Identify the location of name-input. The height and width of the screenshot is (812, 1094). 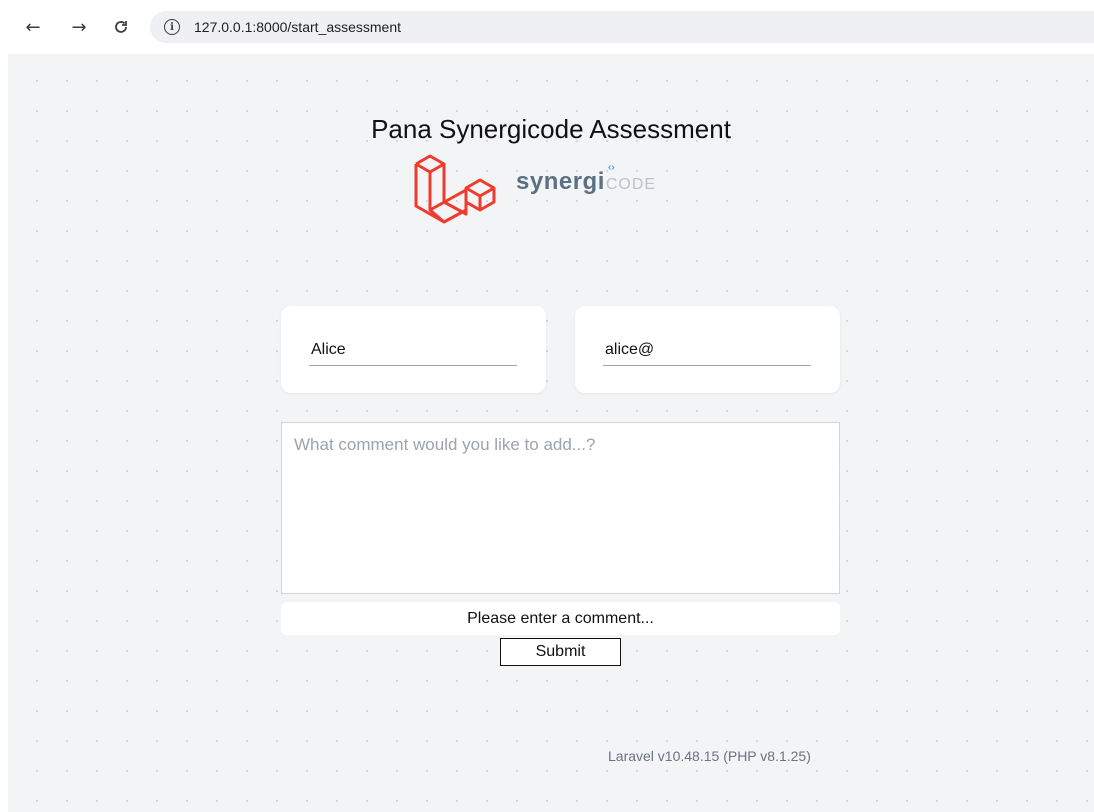
(413, 350).